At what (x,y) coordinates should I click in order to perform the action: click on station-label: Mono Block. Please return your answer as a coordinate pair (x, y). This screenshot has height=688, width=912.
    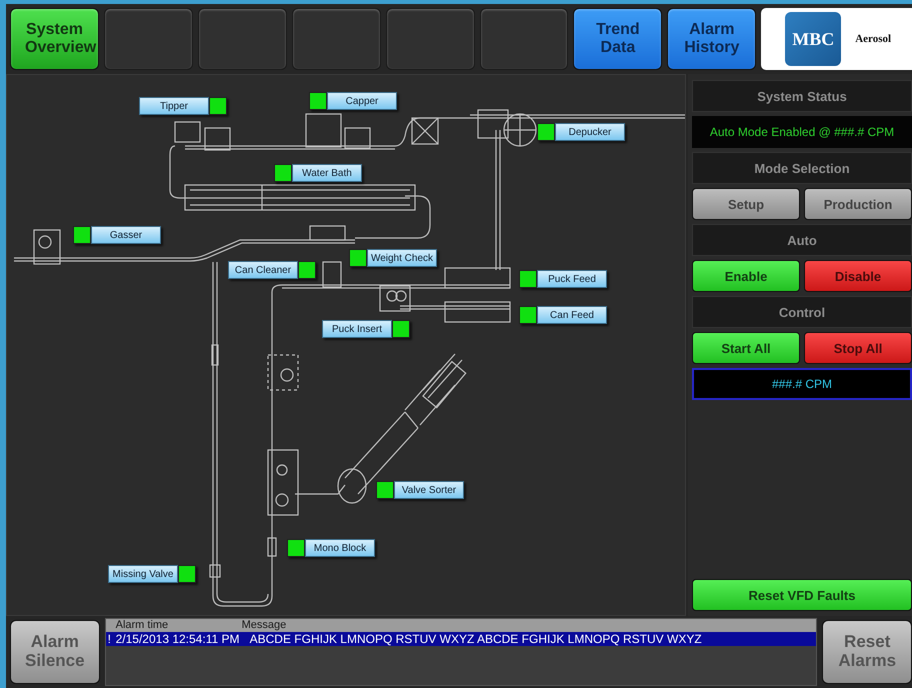
    Looking at the image, I should click on (340, 548).